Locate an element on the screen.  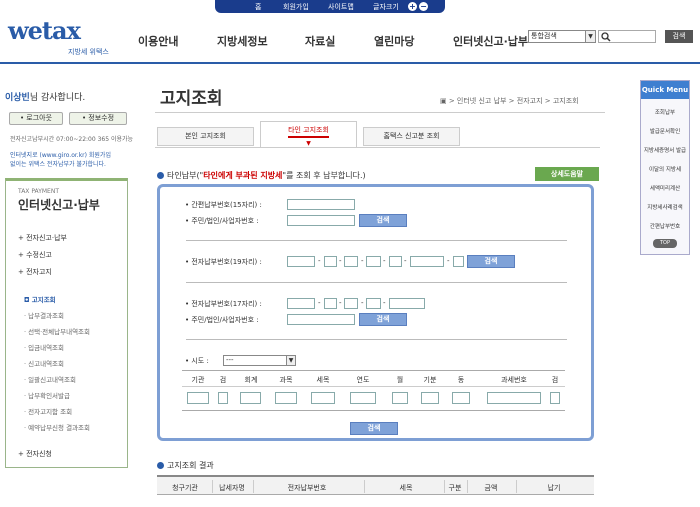
cell-tax-number-input is located at coordinates (514, 398).